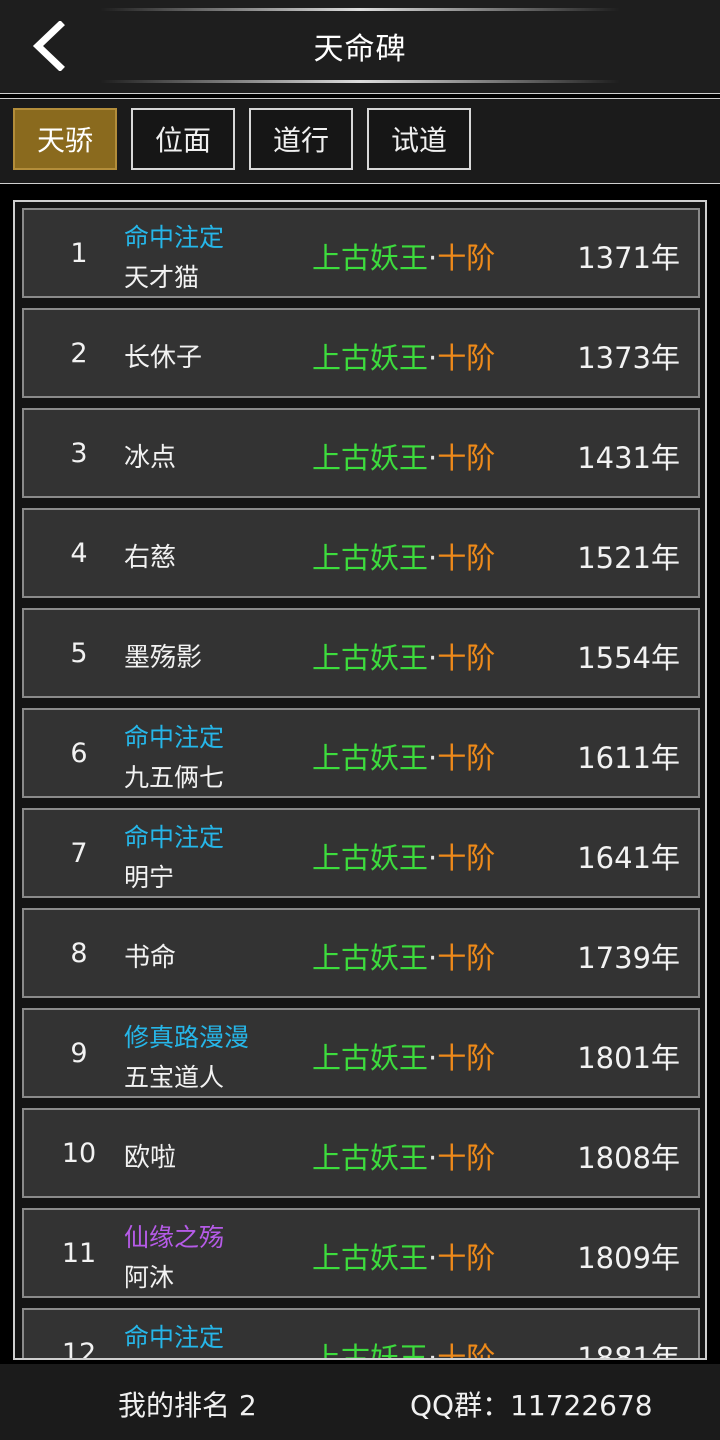 This screenshot has width=720, height=1440. I want to click on ranking-row: 5 墨殇影 上古妖王·十阶 1554年, so click(361, 653).